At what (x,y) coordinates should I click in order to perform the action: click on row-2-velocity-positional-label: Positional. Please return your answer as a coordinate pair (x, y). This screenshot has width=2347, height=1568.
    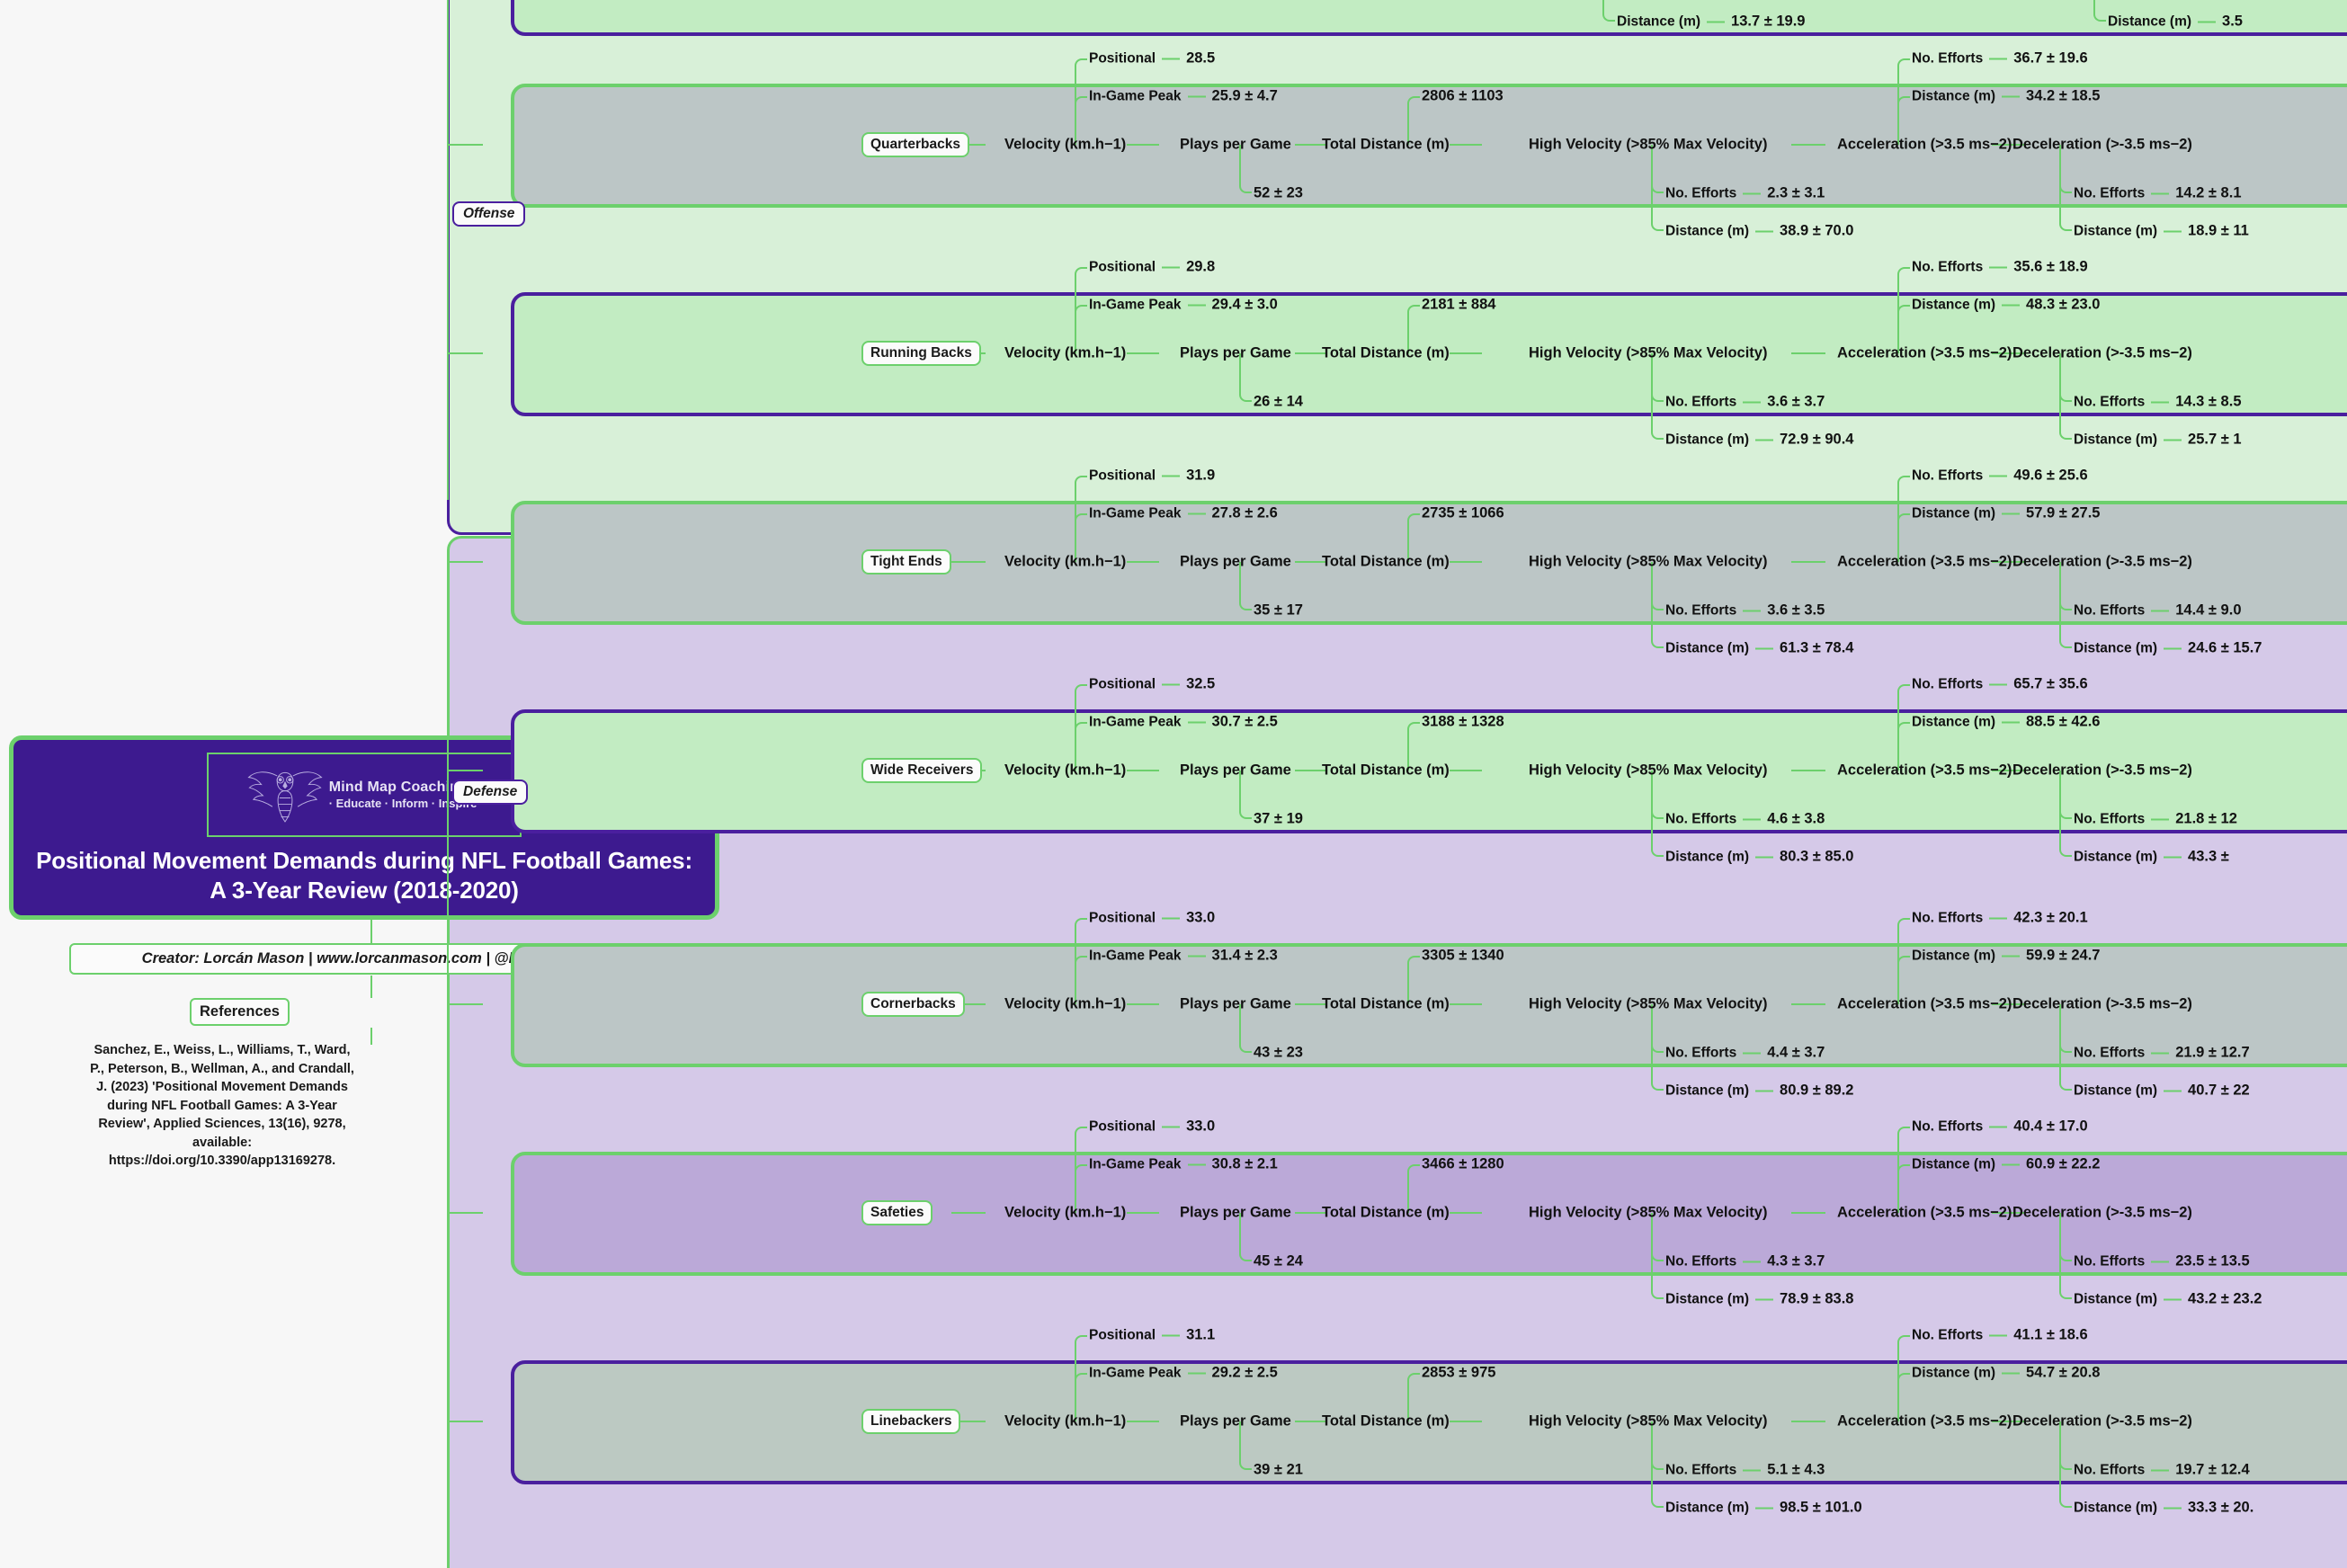
    Looking at the image, I should click on (1122, 267).